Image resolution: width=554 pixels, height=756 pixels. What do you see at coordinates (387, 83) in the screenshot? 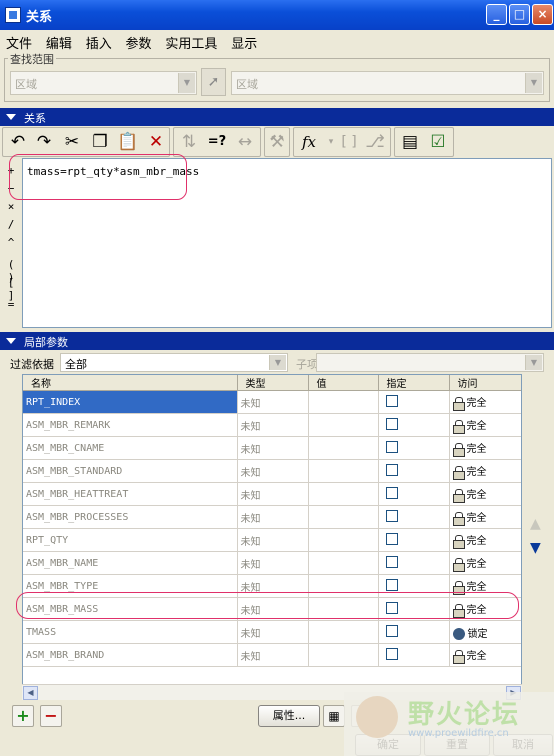
I see `scope-object-select: 区域 ▼` at bounding box center [387, 83].